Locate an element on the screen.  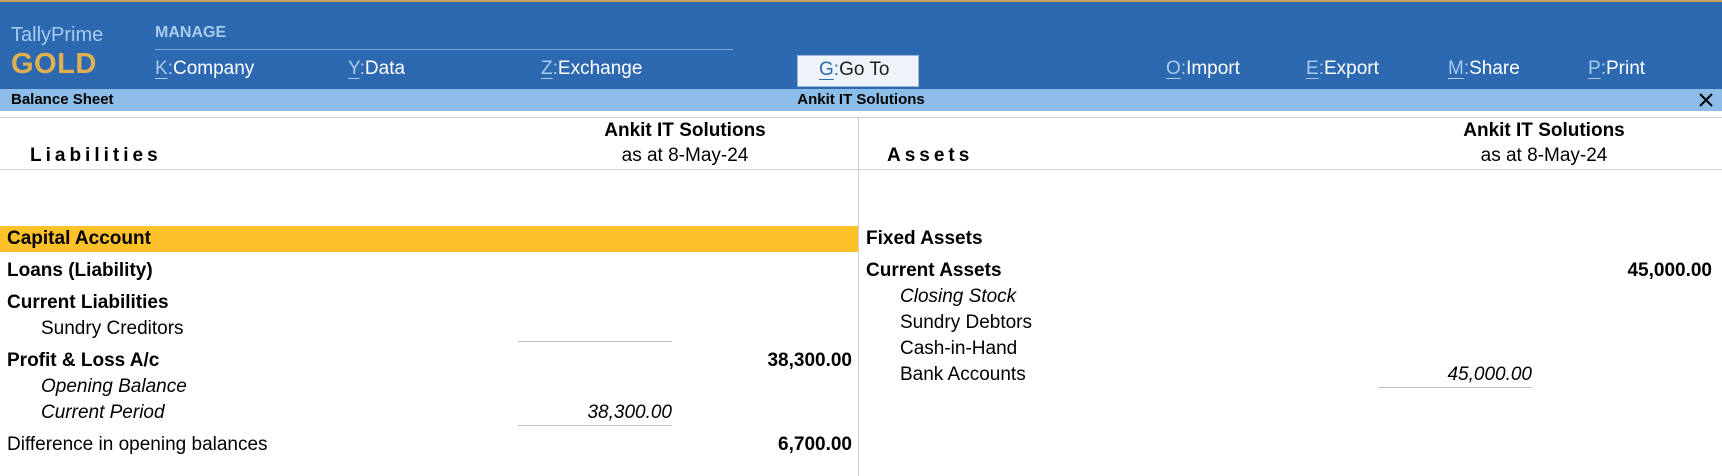
menu-data: Y:Data is located at coordinates (376, 69).